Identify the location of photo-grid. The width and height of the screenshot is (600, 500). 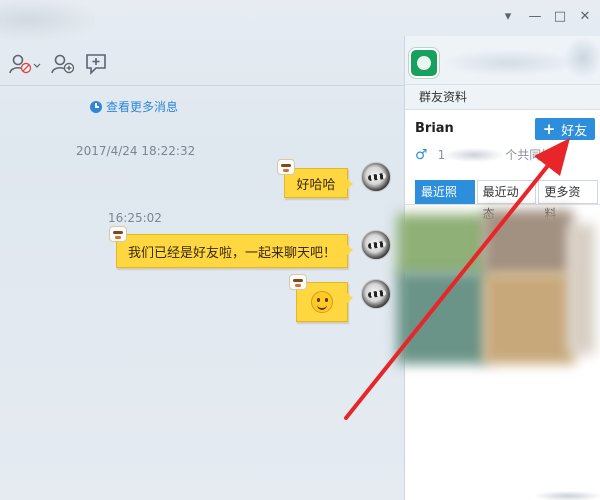
(497, 292).